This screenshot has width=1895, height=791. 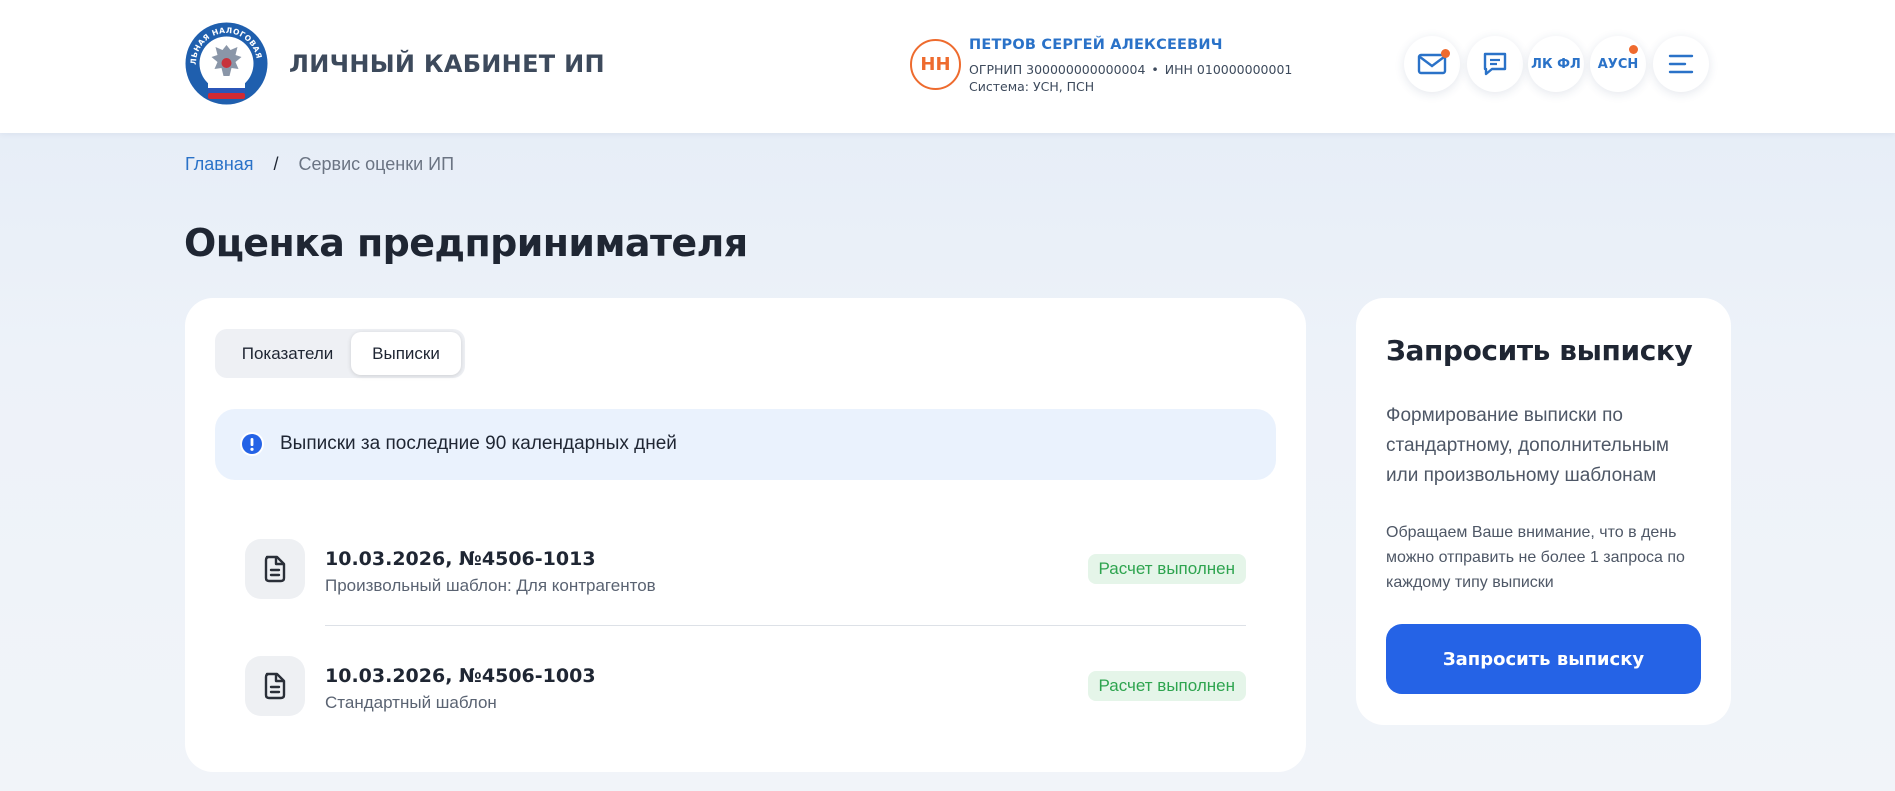 I want to click on chat-icon, so click(x=1495, y=64).